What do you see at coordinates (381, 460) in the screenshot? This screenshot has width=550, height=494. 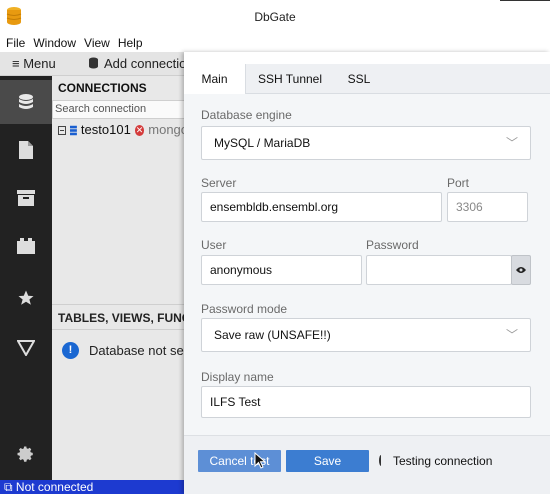 I see `loading-spinner-icon` at bounding box center [381, 460].